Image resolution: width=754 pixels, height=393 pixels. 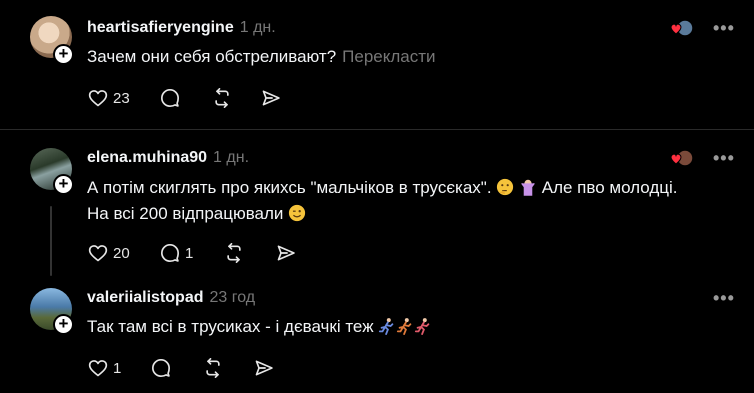 I want to click on post-header: valeriialistopad 23 год, so click(x=171, y=298).